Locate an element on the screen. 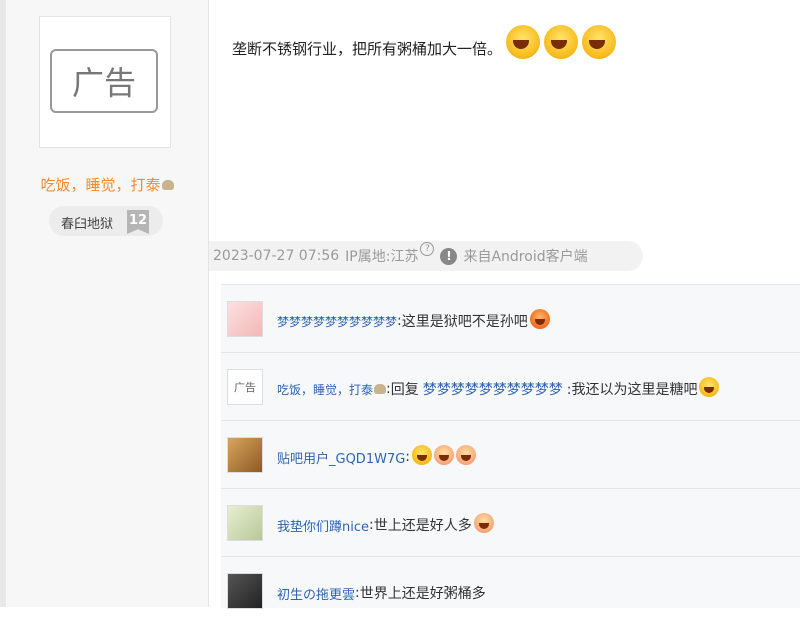 Image resolution: width=800 pixels, height=625 pixels. comment-text: 吃饭，睡觉，打泰: 回复 梦梦梦梦梦梦梦梦梦梦 :我还以为这里是糖吧 is located at coordinates (498, 388).